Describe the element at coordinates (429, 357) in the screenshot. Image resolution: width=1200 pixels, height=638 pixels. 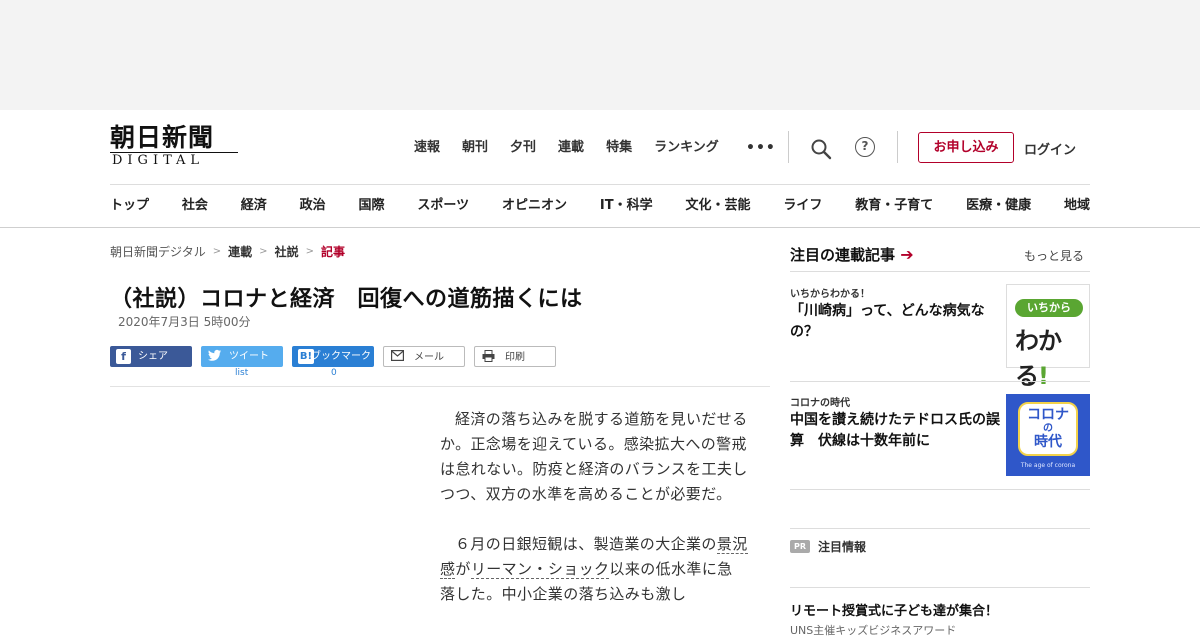
I see `mail-share-label: メール` at that location.